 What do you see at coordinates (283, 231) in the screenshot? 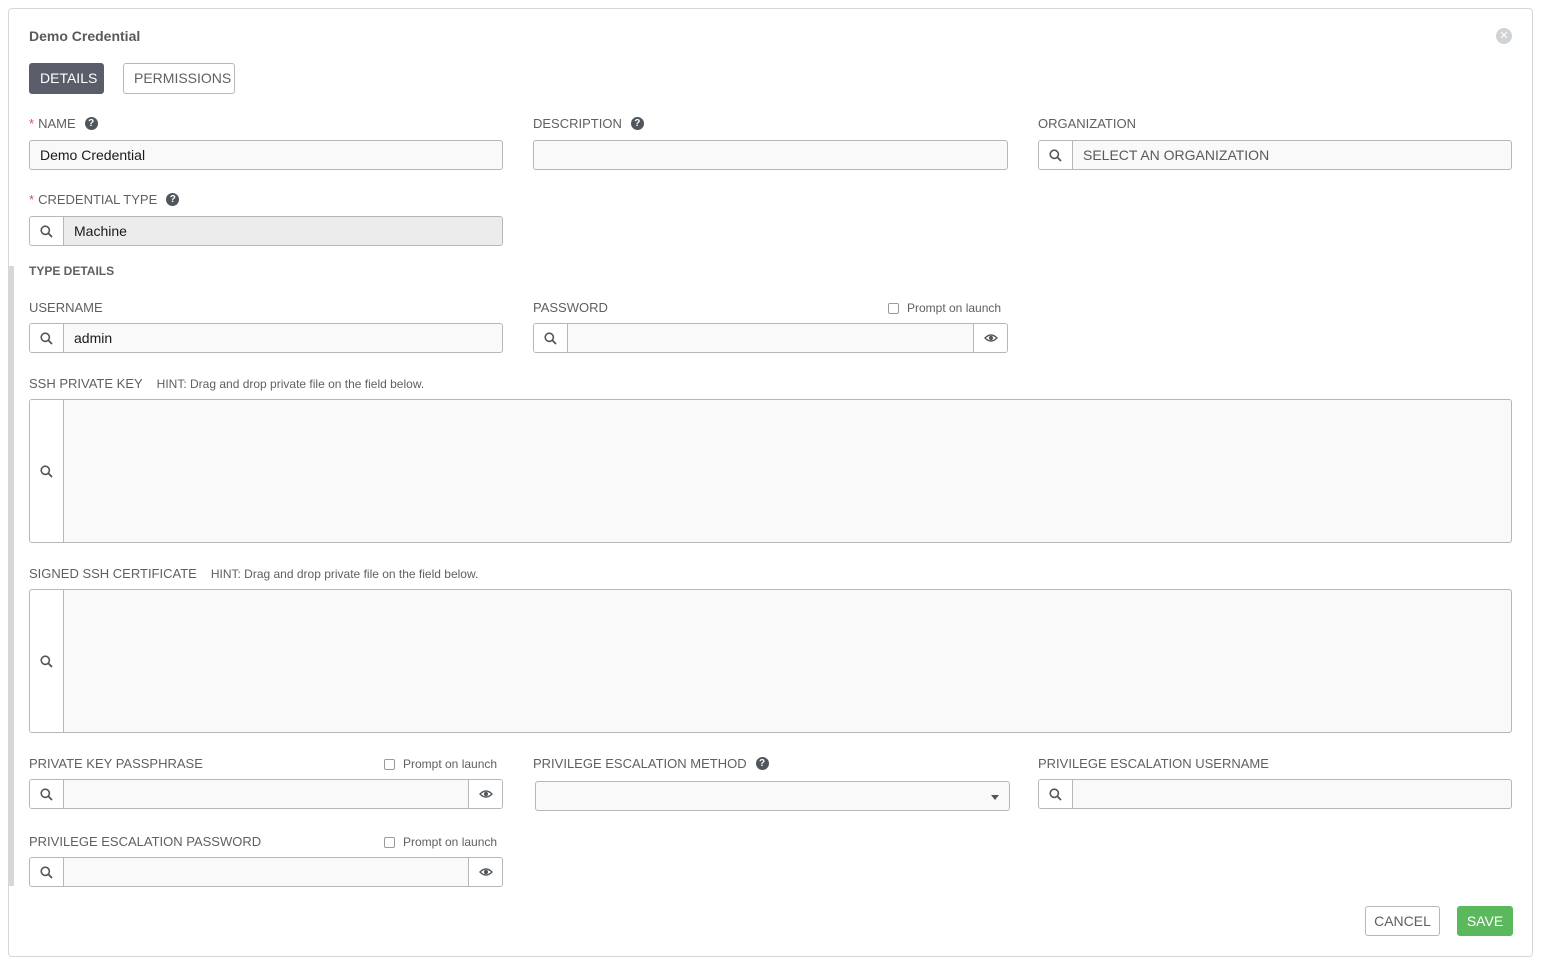
I see `credential-type-input` at bounding box center [283, 231].